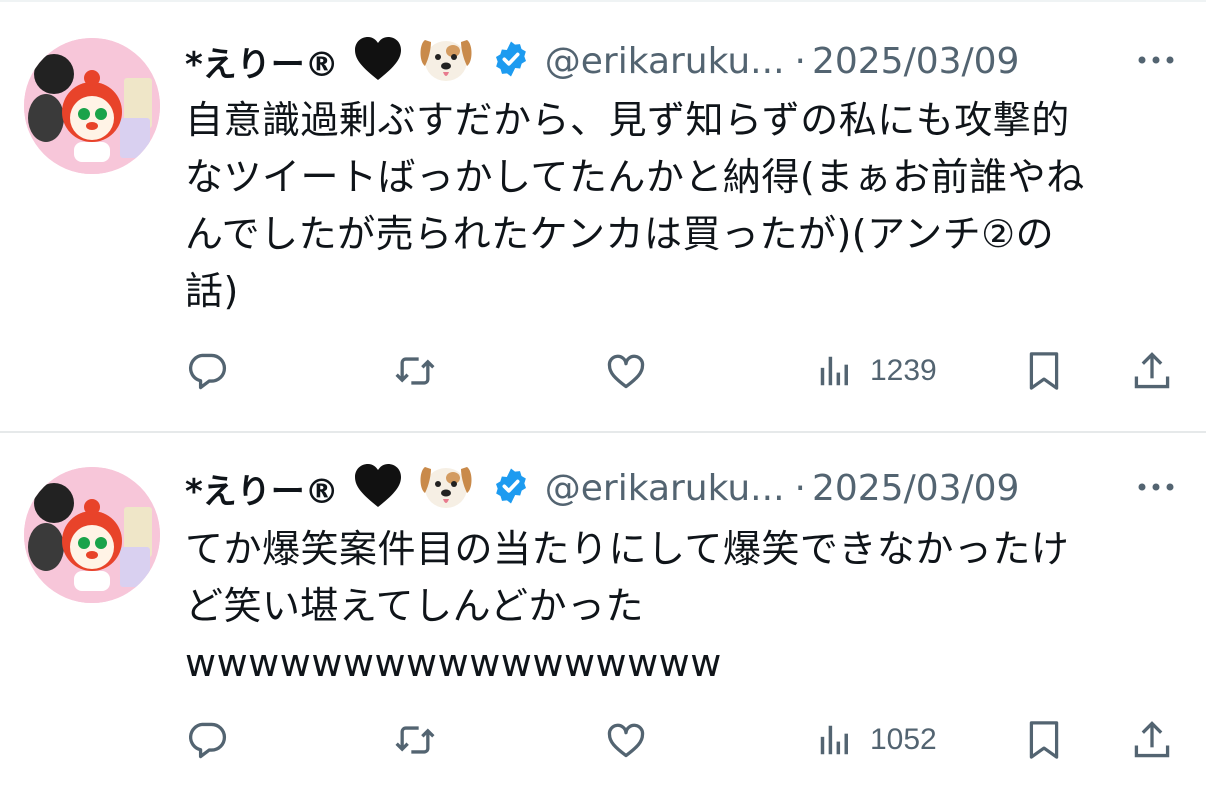  I want to click on views-button: 1052, so click(876, 740).